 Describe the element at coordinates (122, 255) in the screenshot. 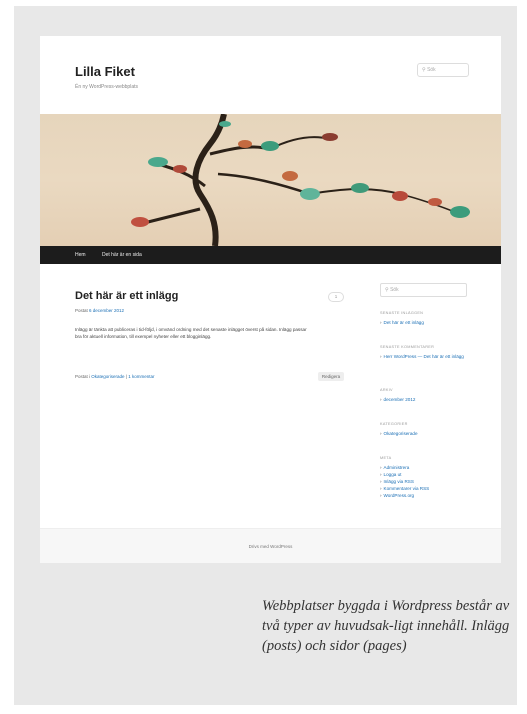

I see `nav-item-sample-page: Det här är en sida` at that location.